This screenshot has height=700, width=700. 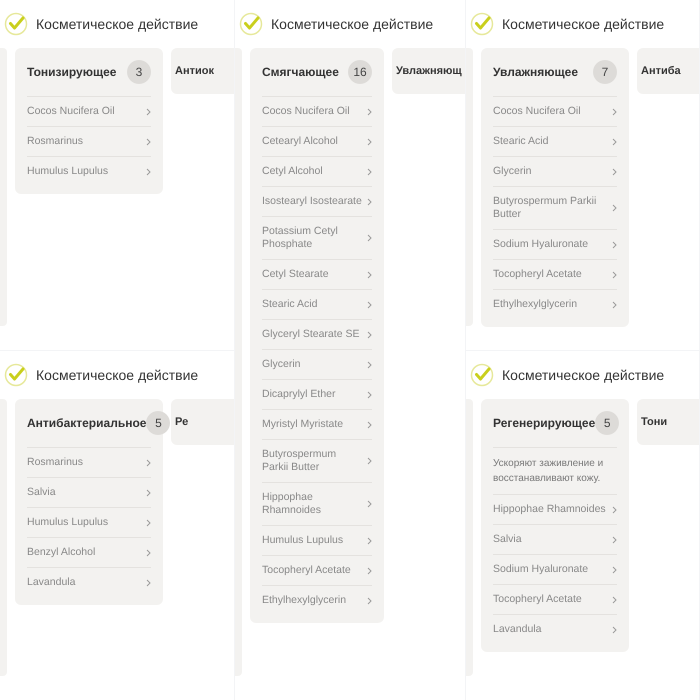 What do you see at coordinates (317, 395) in the screenshot?
I see `ingredient-row: Dicaprylyl Ether` at bounding box center [317, 395].